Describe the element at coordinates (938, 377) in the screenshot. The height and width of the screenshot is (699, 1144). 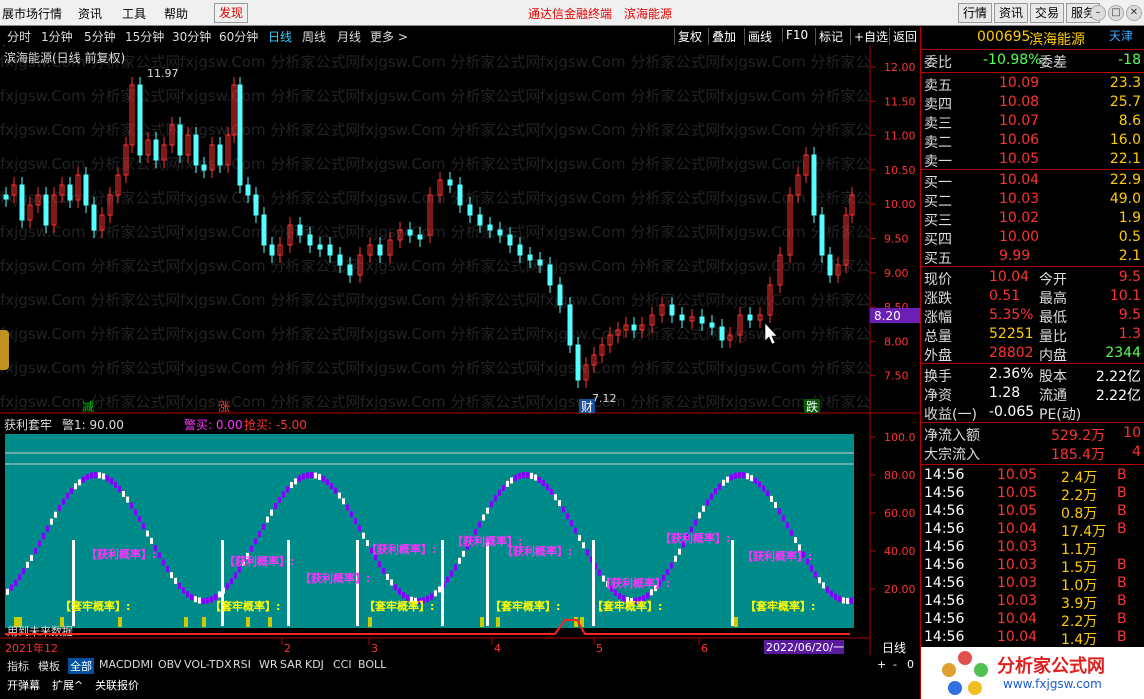
I see `stat2-label: 换手` at that location.